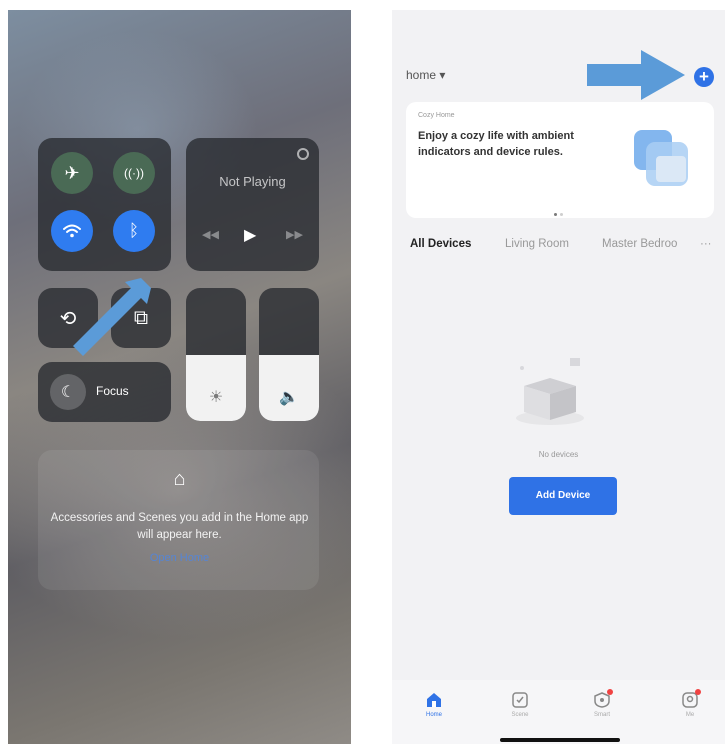 Image resolution: width=725 pixels, height=744 pixels. I want to click on open-home-link: Open Home, so click(179, 558).